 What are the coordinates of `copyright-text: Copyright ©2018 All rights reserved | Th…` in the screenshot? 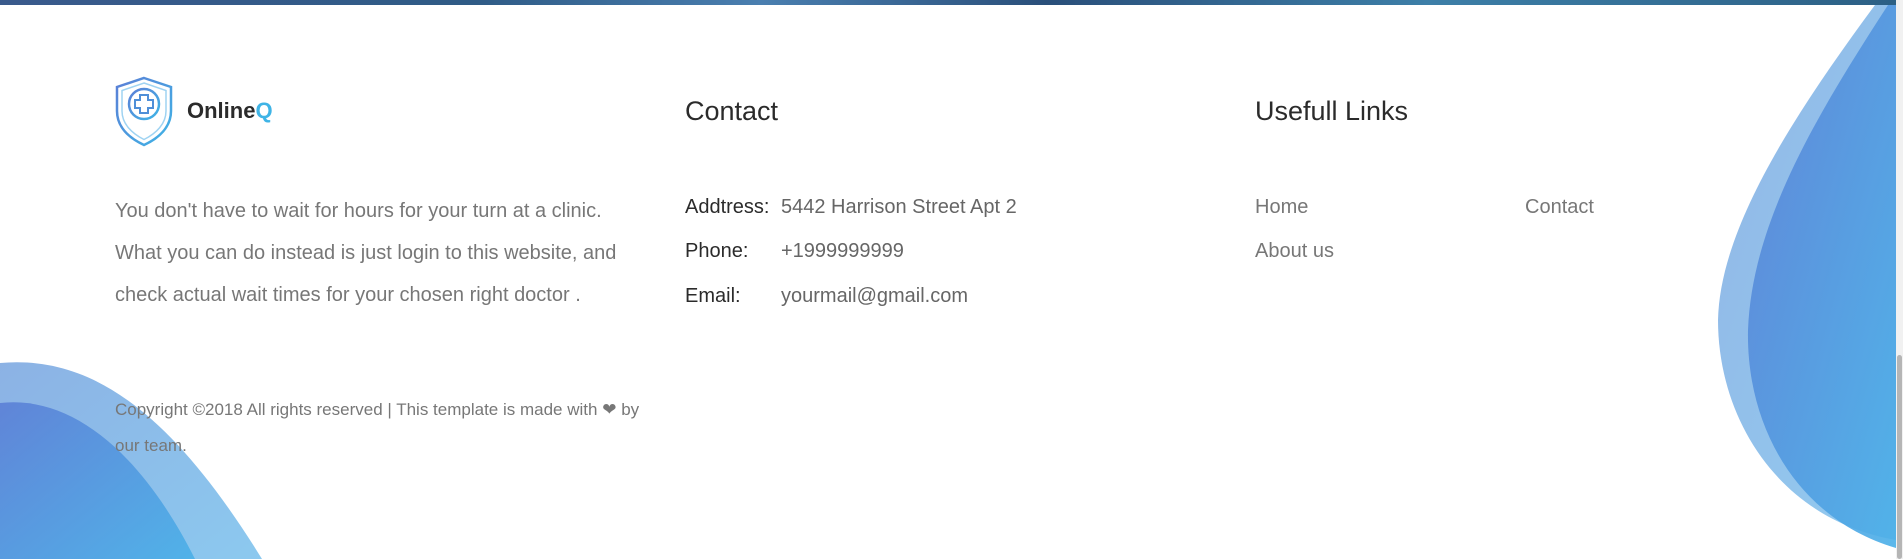 It's located at (380, 428).